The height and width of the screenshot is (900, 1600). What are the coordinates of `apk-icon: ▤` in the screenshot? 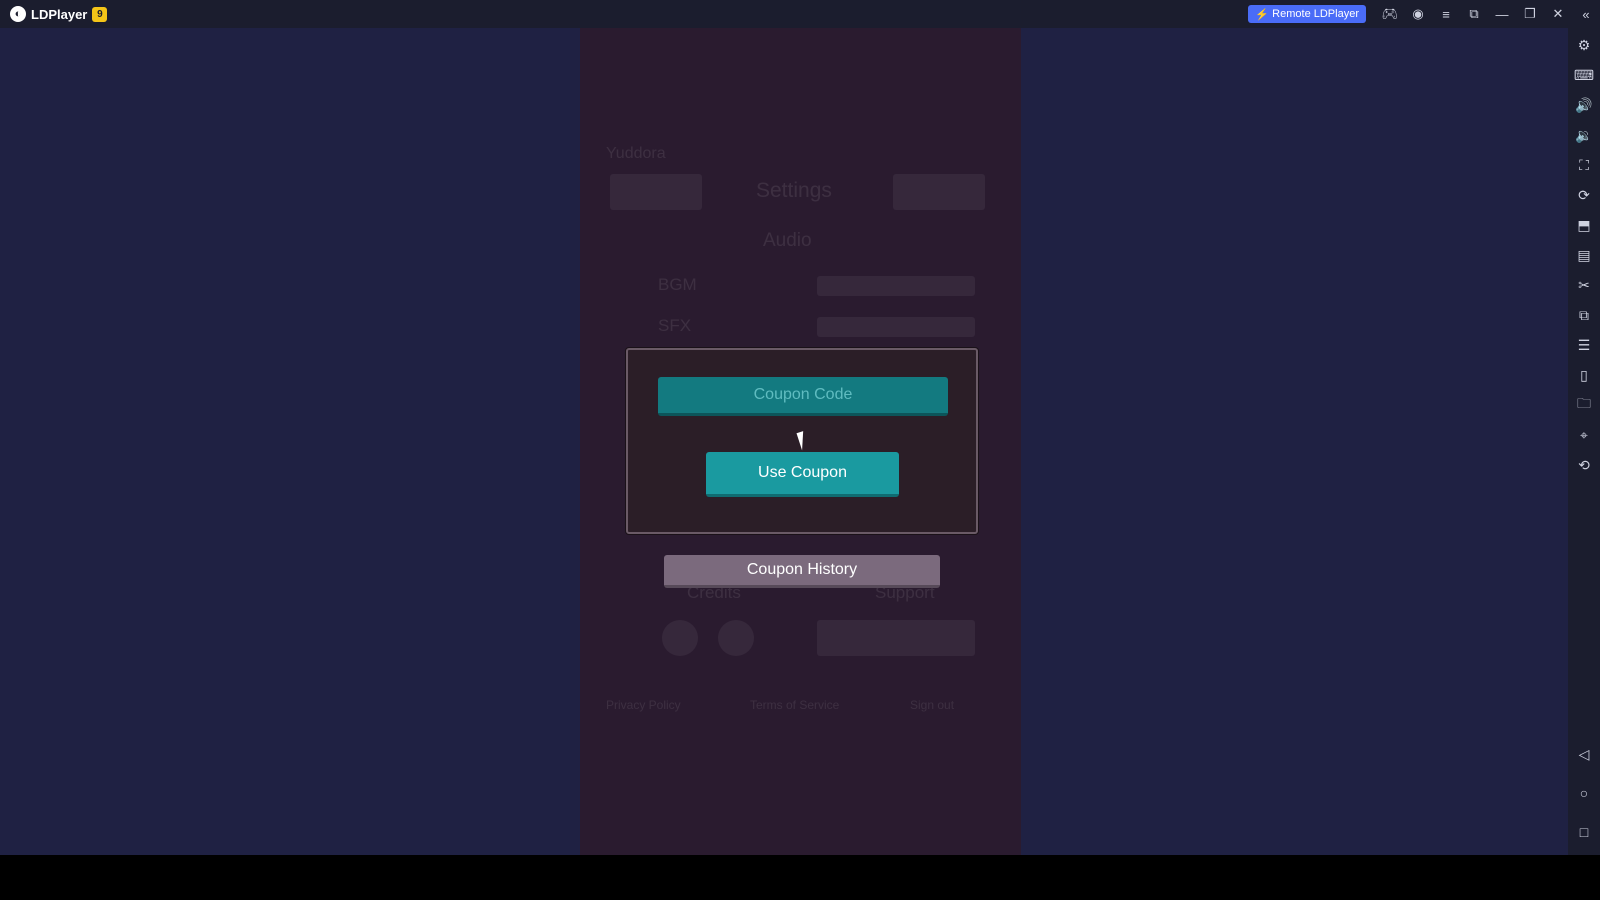 It's located at (1584, 255).